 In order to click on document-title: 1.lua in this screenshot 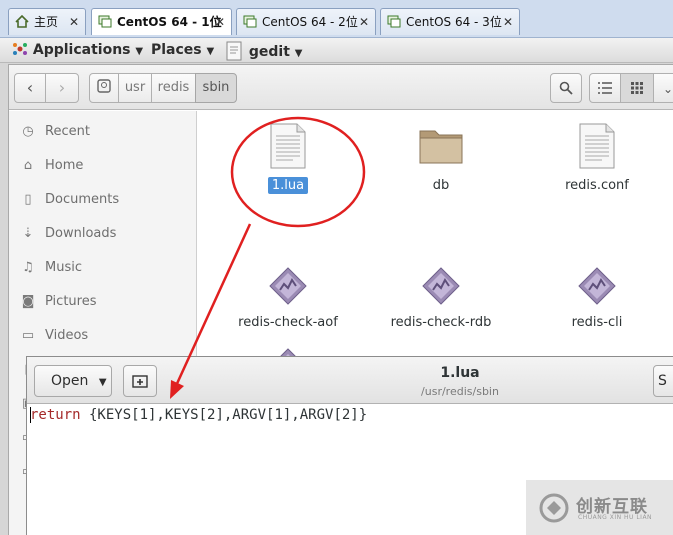, I will do `click(460, 373)`.